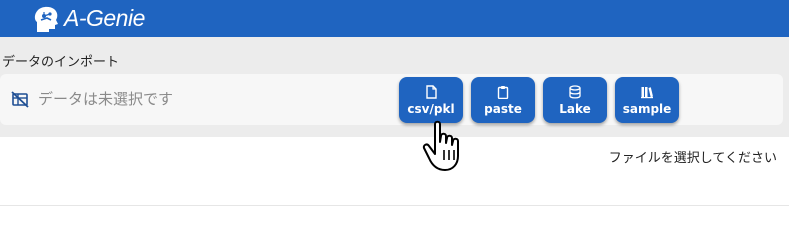 This screenshot has height=240, width=789. What do you see at coordinates (394, 205) in the screenshot?
I see `divider` at bounding box center [394, 205].